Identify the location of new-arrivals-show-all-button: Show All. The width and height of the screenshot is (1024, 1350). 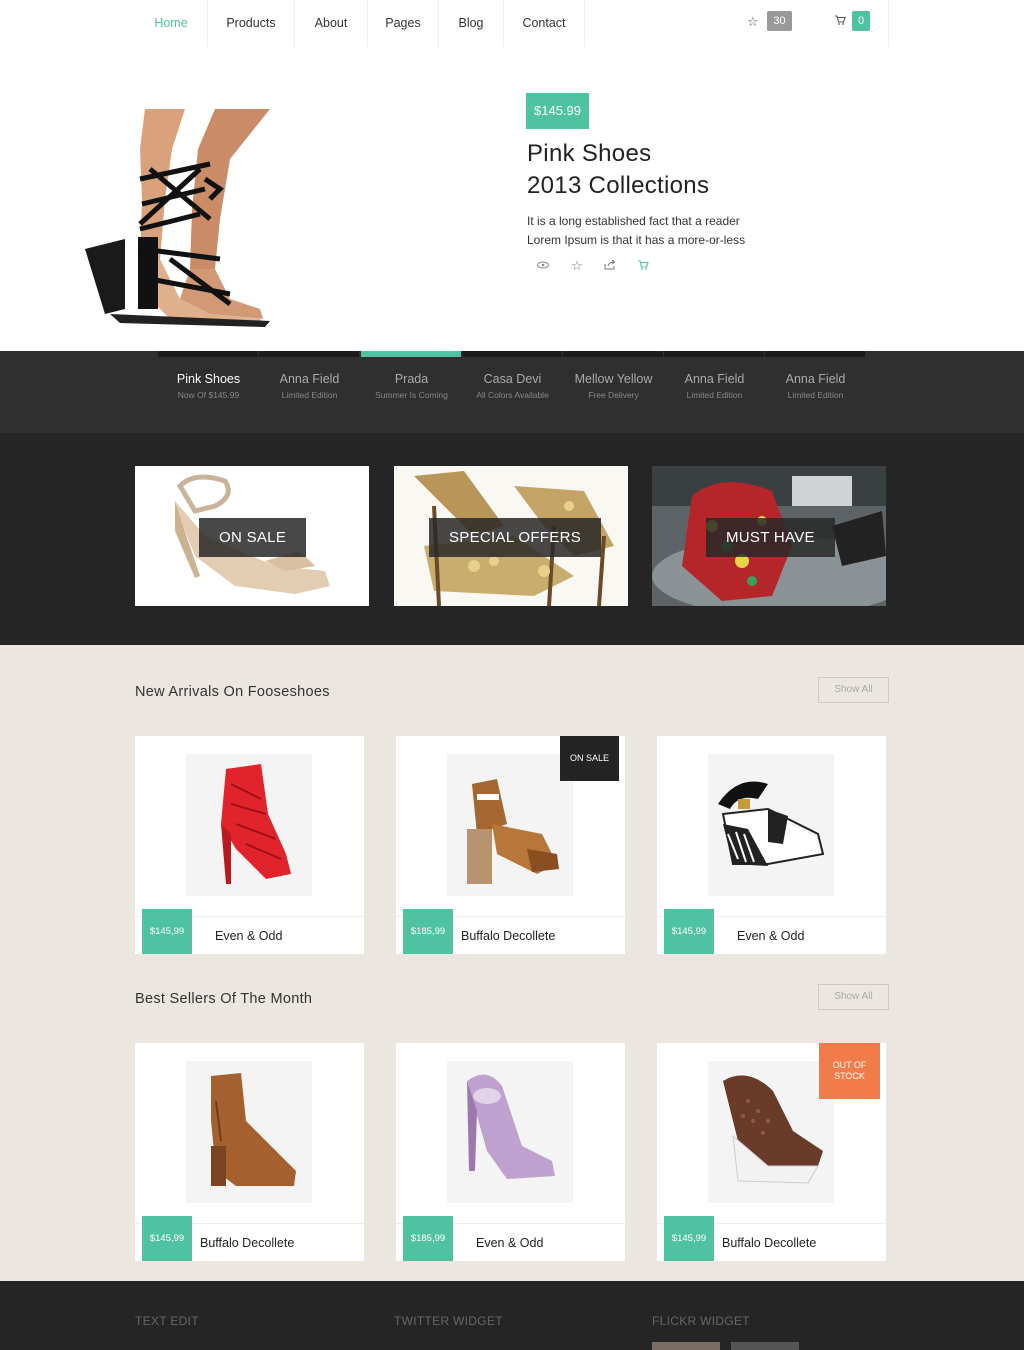
(853, 690).